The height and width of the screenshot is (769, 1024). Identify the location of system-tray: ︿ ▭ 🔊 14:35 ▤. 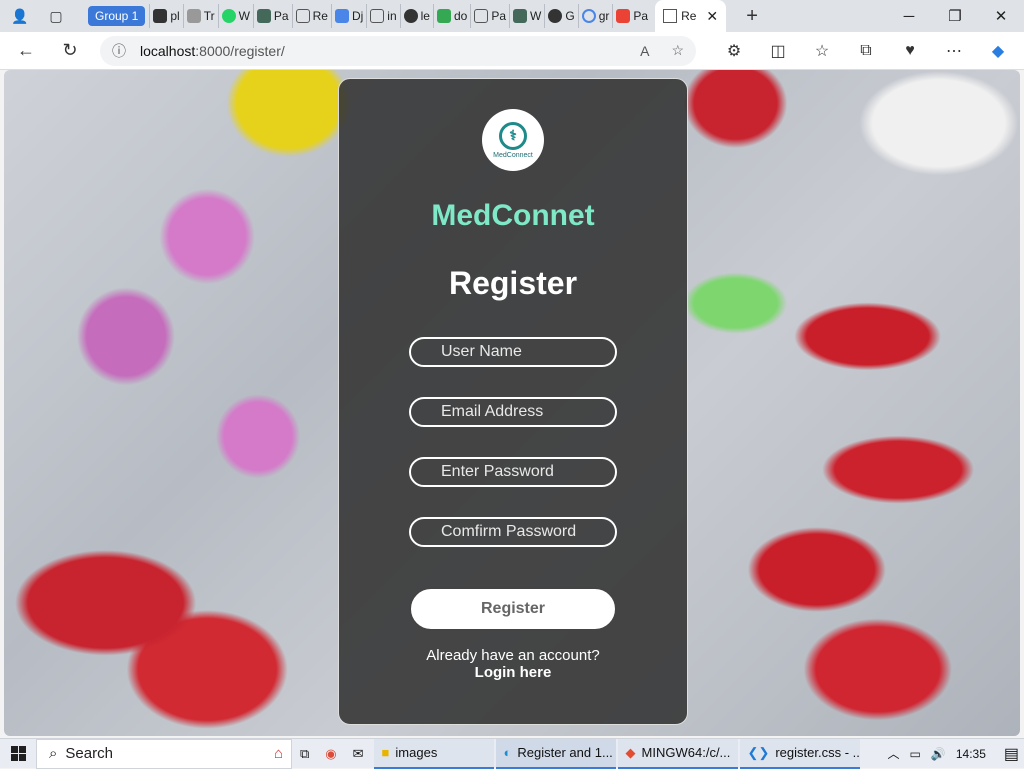
(953, 754).